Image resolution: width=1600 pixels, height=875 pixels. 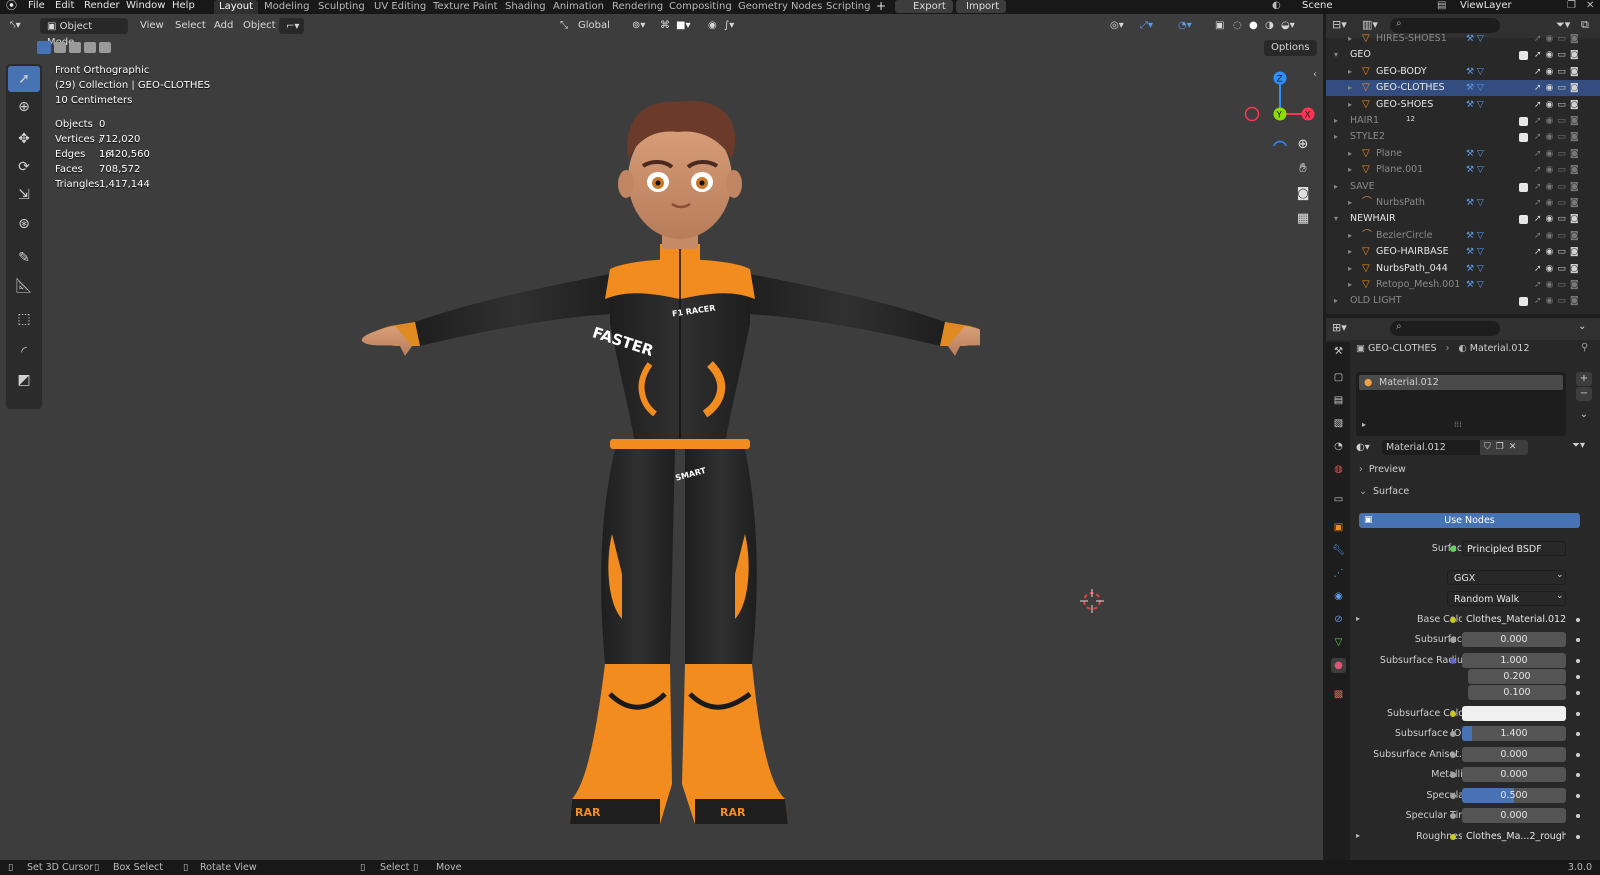 I want to click on bsdf-input-field: Clothes_Ma...2_rough.jpg, so click(x=1514, y=836).